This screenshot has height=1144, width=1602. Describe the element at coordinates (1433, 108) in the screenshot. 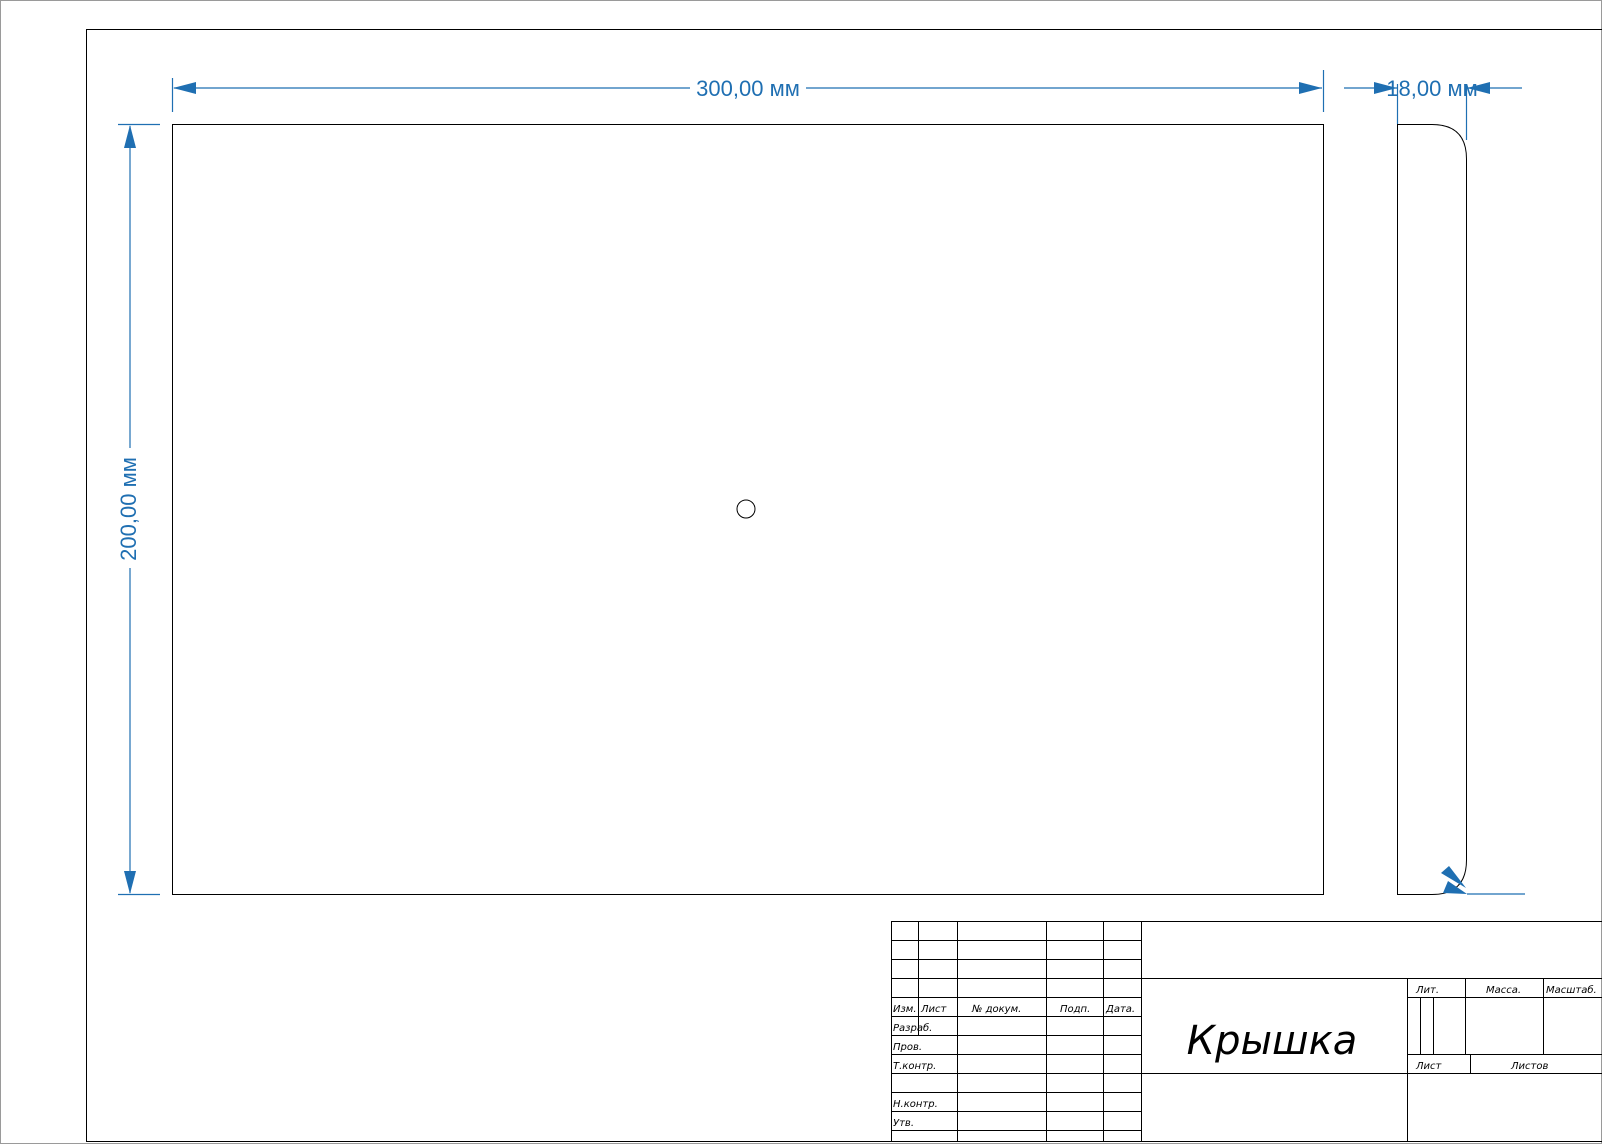

I see `thickness-dimension: 18,00 мм` at that location.